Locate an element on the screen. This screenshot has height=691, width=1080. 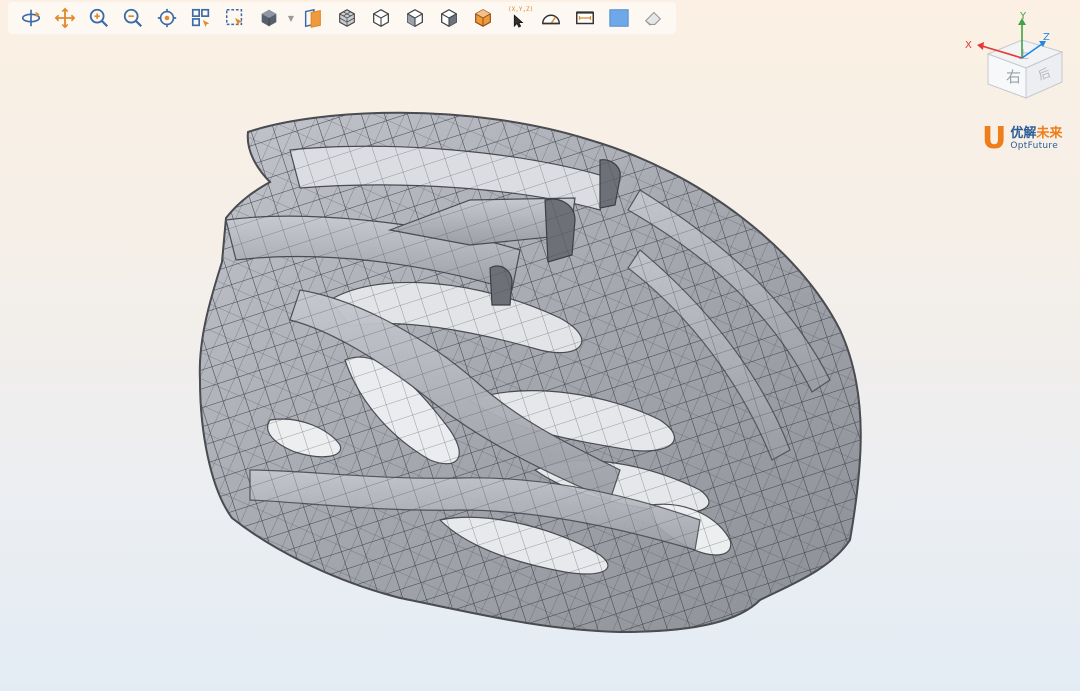
section-plane-button is located at coordinates (313, 18).